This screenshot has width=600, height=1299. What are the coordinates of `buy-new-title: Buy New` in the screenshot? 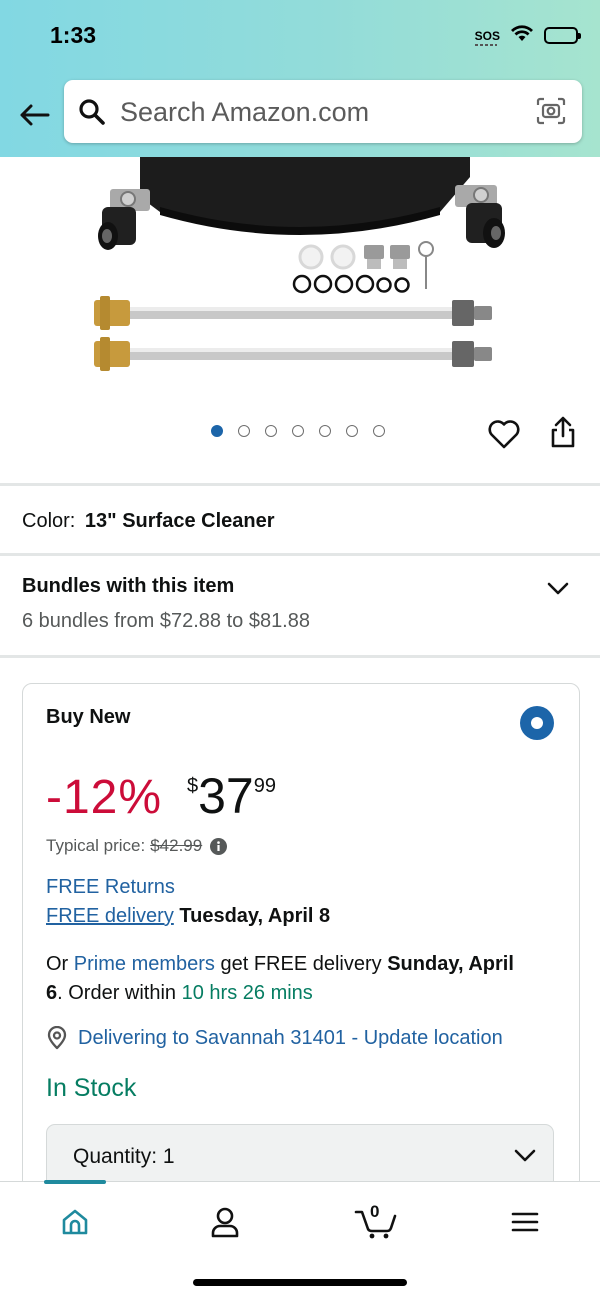 It's located at (88, 717).